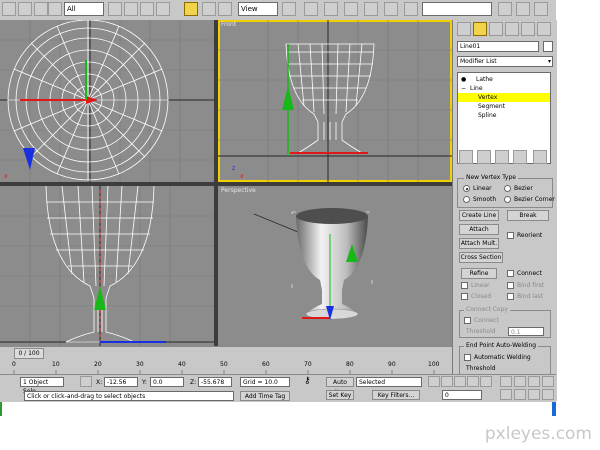  I want to click on closed-checkbox, so click(464, 296).